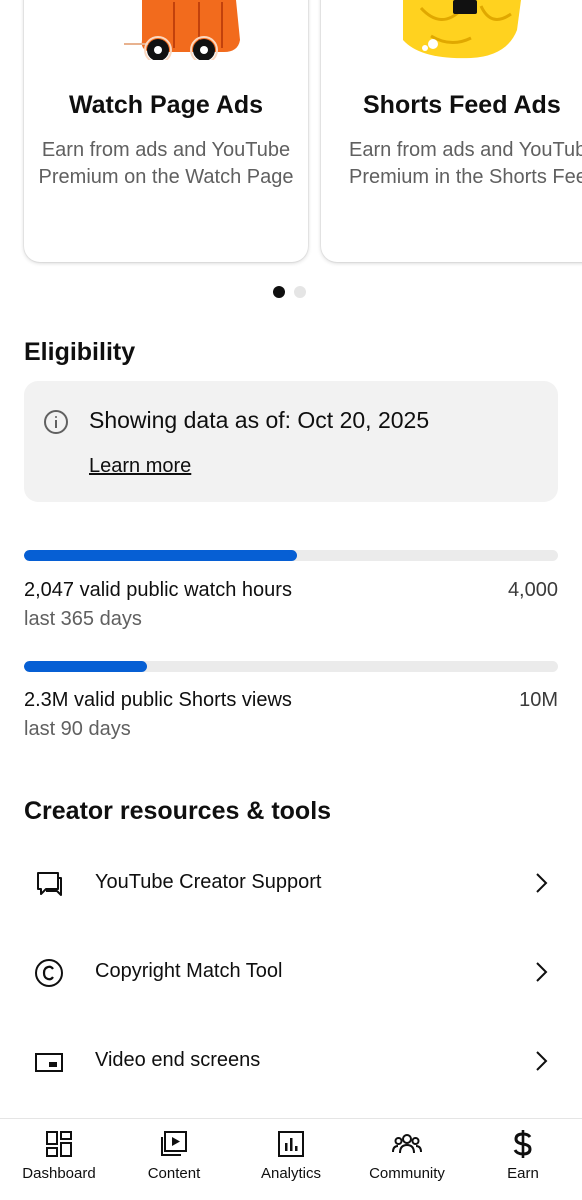 The image size is (582, 1200). What do you see at coordinates (259, 420) in the screenshot?
I see `data-as-of-text: Showing data as of: Oct 20, 2025` at bounding box center [259, 420].